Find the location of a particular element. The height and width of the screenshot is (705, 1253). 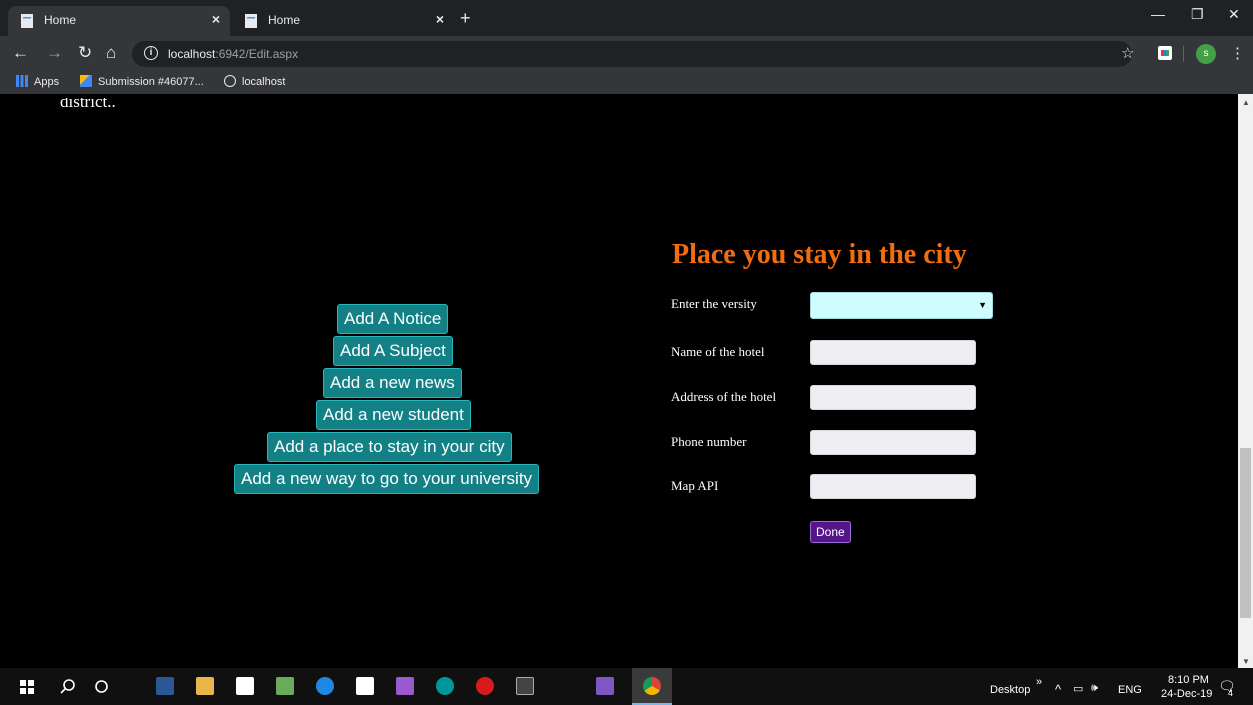

toolbar-expand-icon: » is located at coordinates (1039, 682).